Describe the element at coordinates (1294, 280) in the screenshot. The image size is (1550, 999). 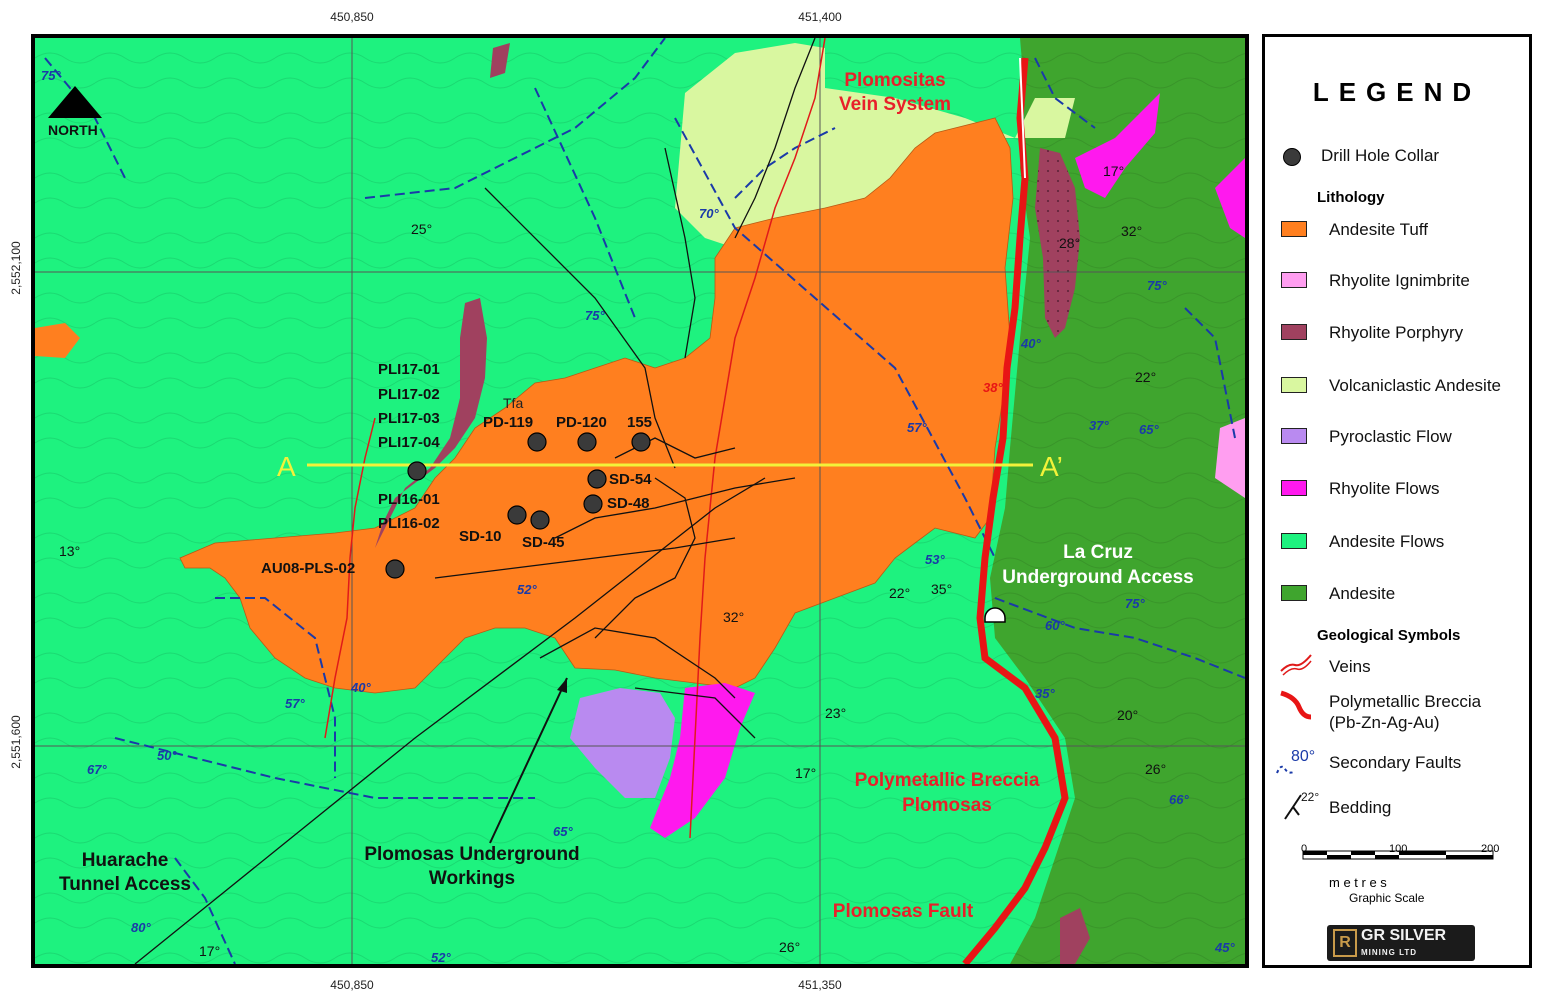
I see `swatch-rhyolite-ignimbrite` at that location.